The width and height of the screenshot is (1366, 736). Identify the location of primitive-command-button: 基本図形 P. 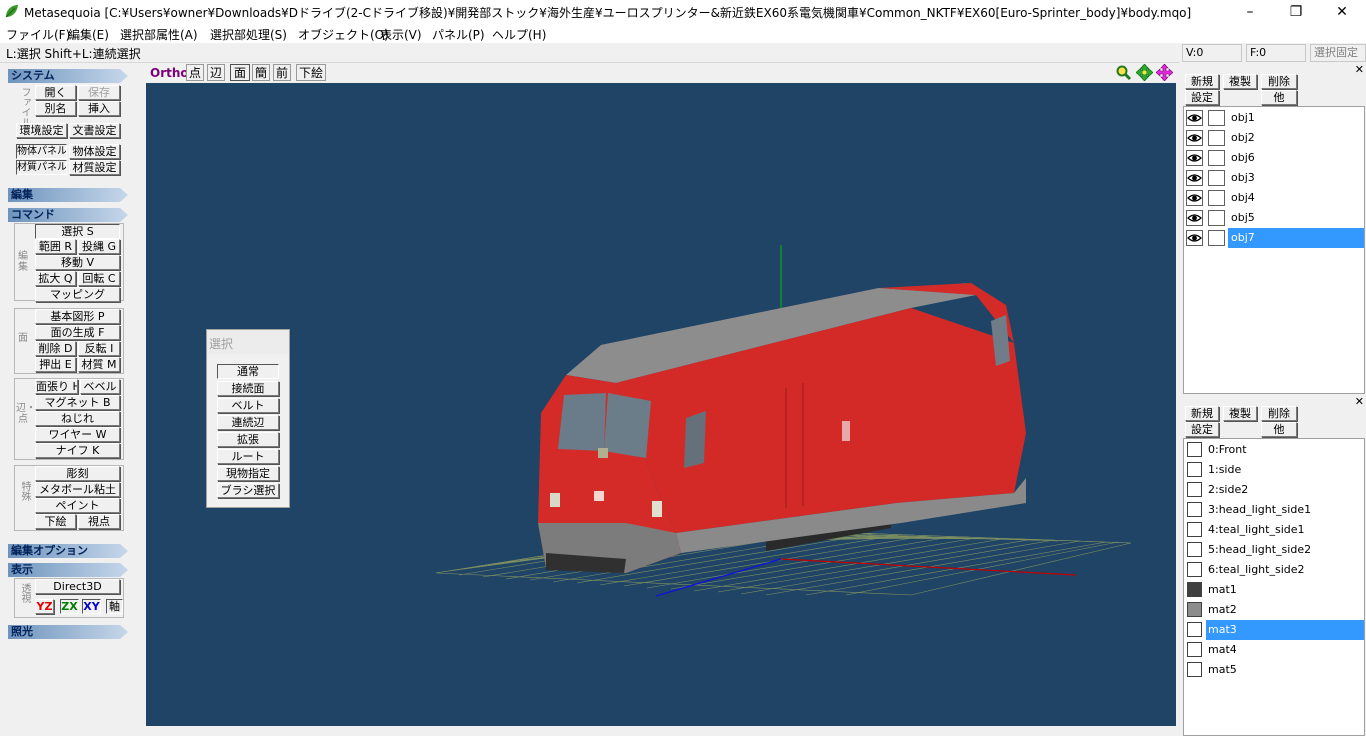
(77, 316).